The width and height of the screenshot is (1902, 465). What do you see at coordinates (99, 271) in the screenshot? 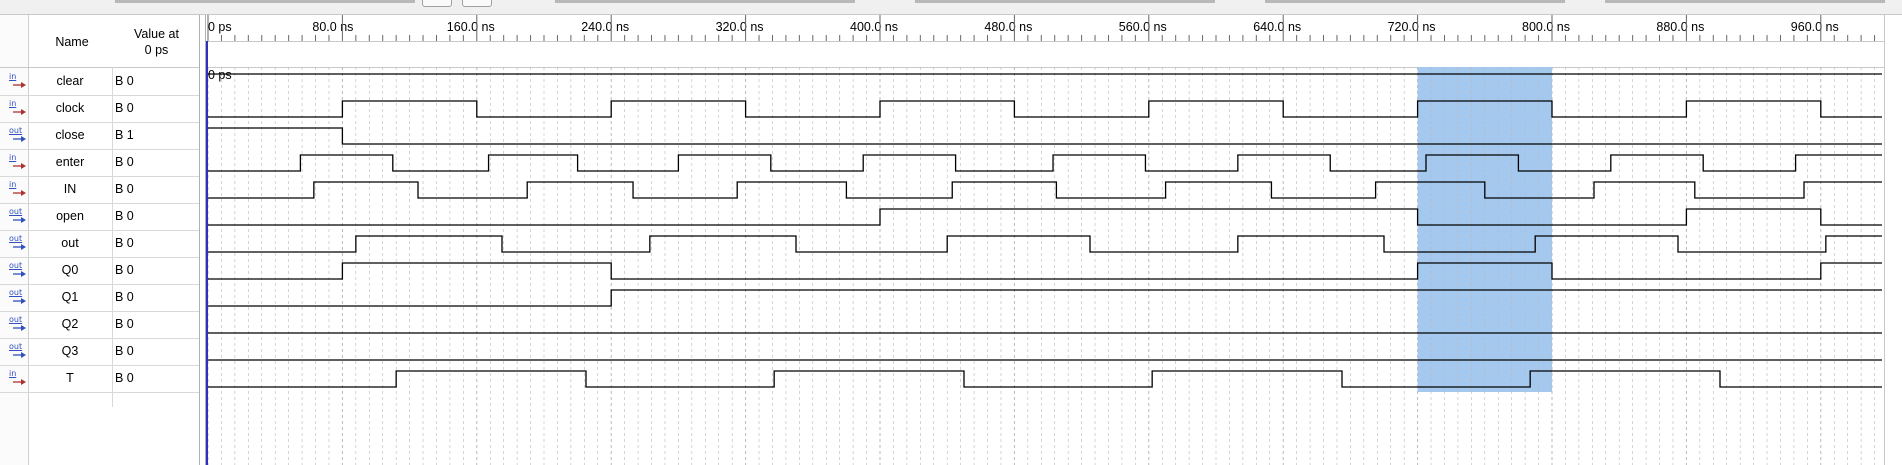
I see `signal-row-q0: out Q0 B 0` at bounding box center [99, 271].